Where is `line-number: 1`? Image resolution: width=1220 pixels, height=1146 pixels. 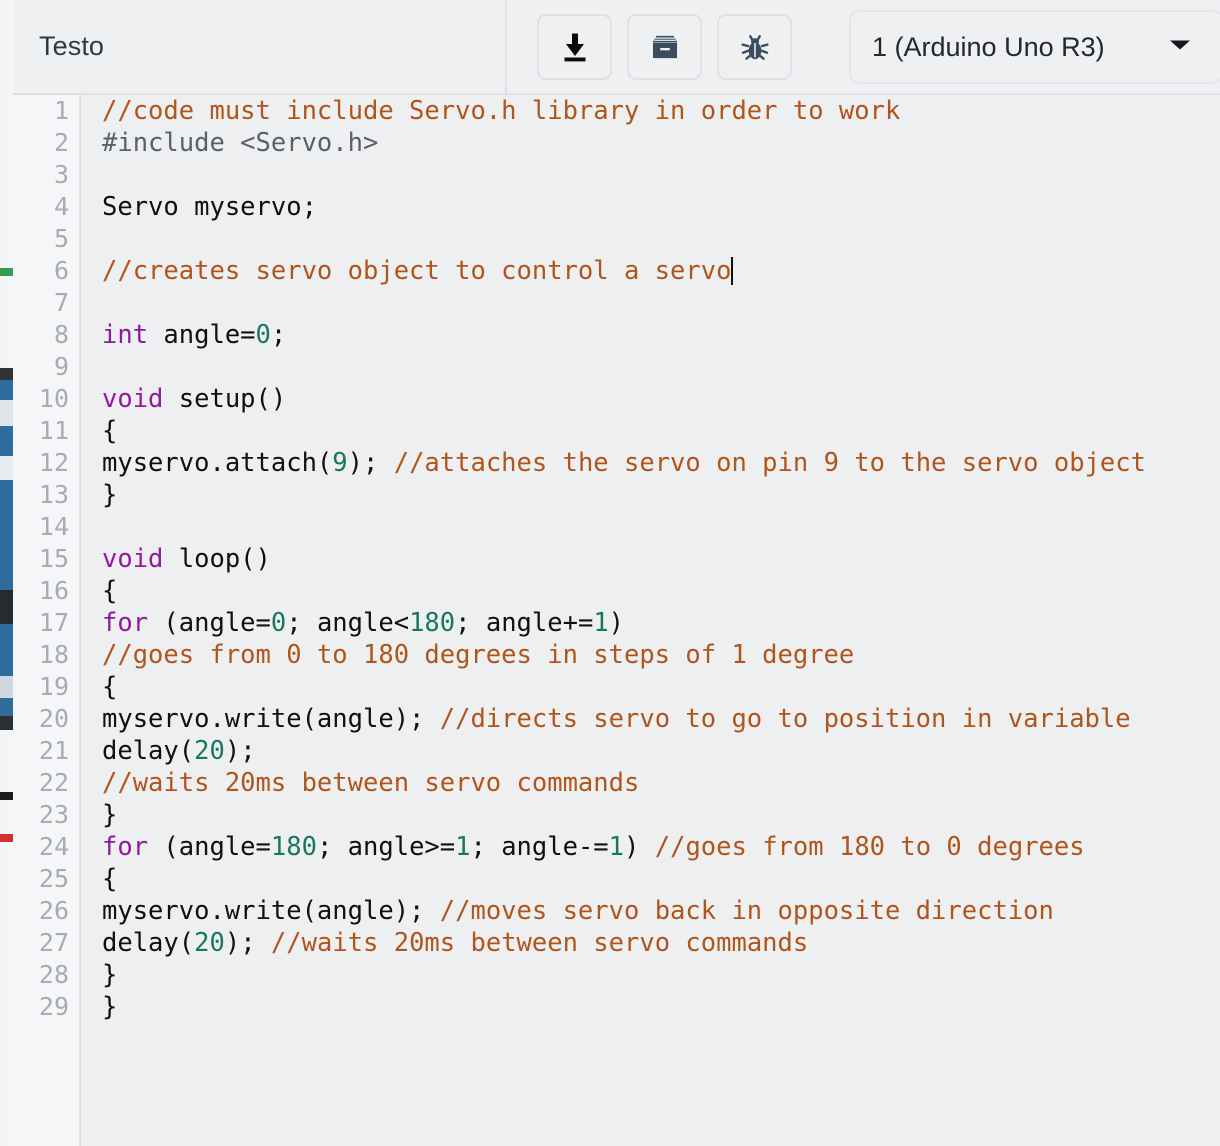 line-number: 1 is located at coordinates (61, 110).